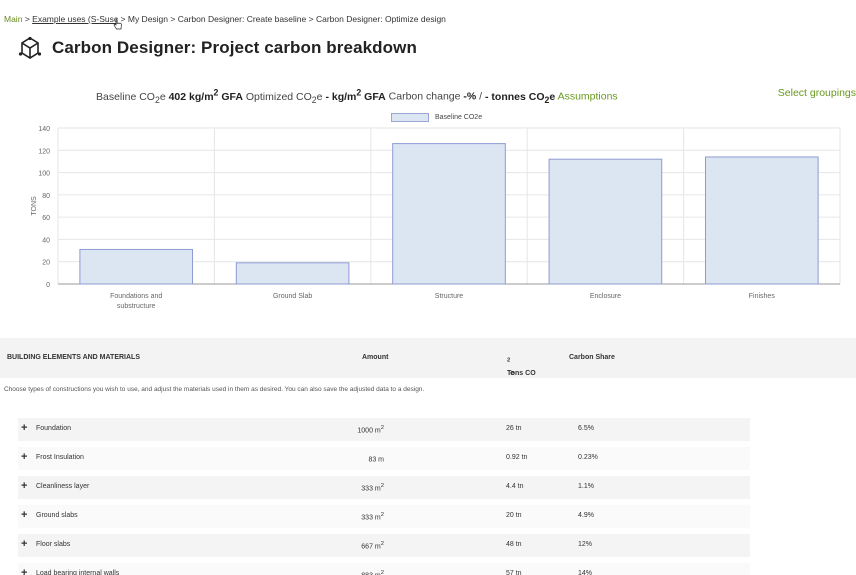 The image size is (856, 575). What do you see at coordinates (370, 430) in the screenshot?
I see `element-amount: 1000 m2` at bounding box center [370, 430].